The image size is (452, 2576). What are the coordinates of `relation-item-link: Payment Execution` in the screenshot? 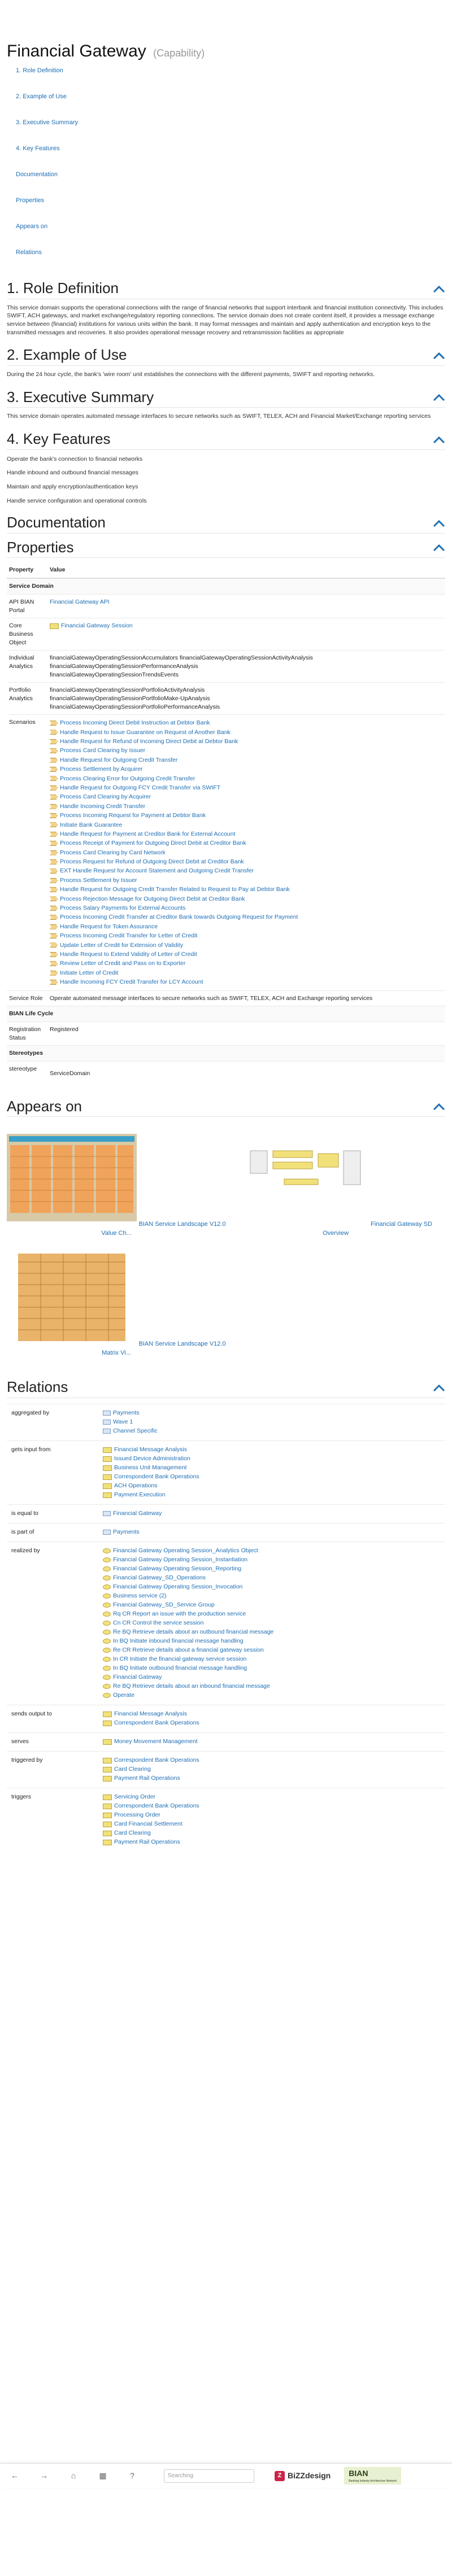 It's located at (139, 1495).